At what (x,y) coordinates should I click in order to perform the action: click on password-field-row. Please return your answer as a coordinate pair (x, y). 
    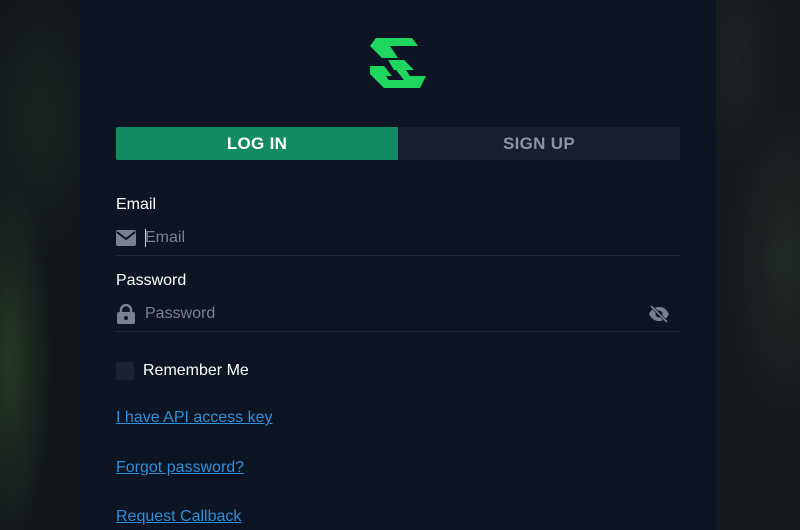
    Looking at the image, I should click on (398, 314).